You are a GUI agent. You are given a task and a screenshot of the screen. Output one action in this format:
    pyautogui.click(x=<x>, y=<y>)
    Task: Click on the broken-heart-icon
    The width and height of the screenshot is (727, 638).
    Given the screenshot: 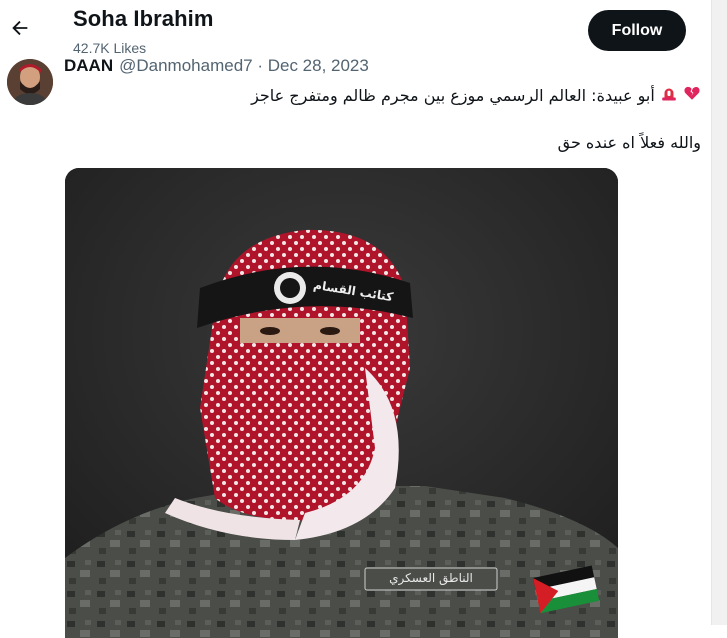 What is the action you would take?
    pyautogui.click(x=692, y=96)
    